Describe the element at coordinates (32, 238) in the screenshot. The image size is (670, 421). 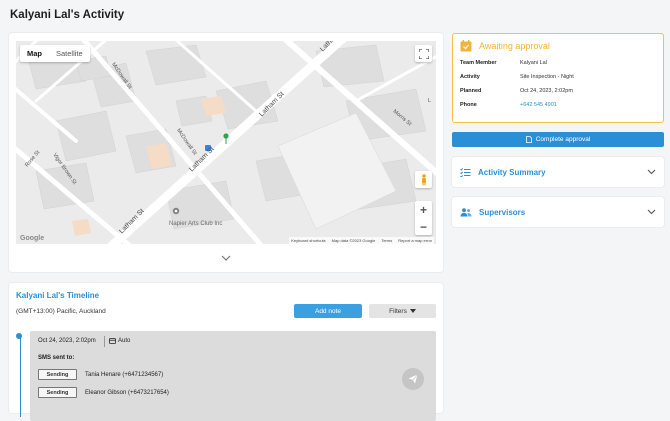
I see `google-logo: Google` at that location.